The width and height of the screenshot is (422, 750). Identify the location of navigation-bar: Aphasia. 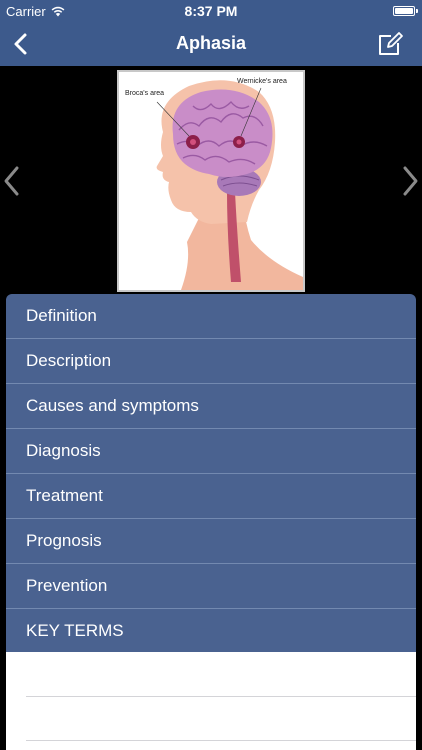
(211, 44).